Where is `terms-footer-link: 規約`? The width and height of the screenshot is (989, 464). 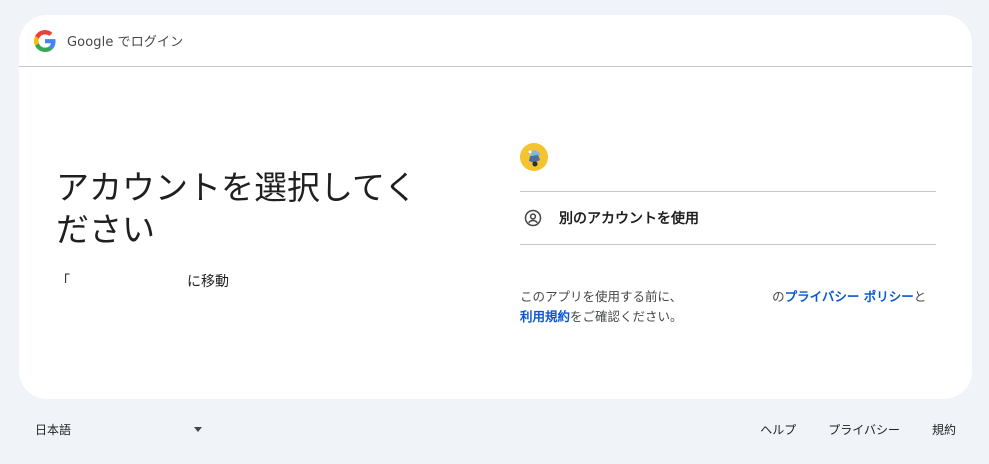 terms-footer-link: 規約 is located at coordinates (944, 429).